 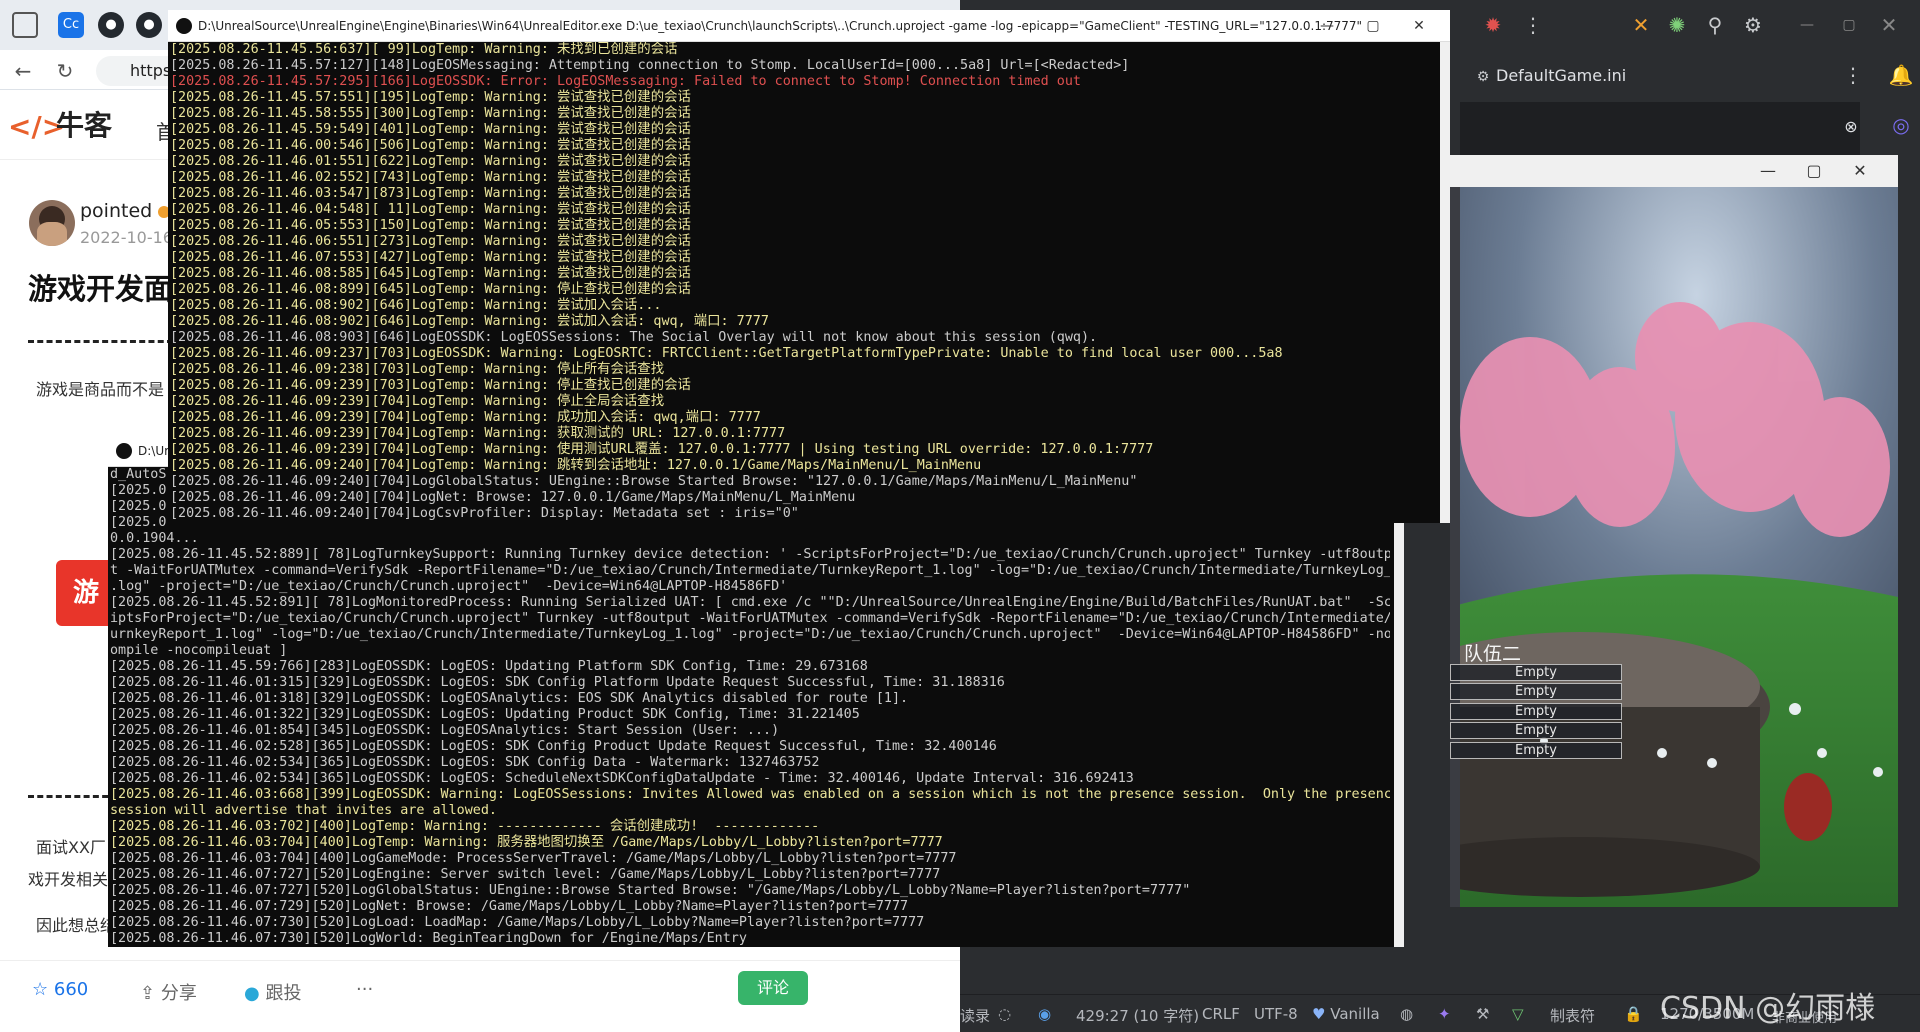 What do you see at coordinates (1753, 25) in the screenshot?
I see `settings-gear-icon: ⚙` at bounding box center [1753, 25].